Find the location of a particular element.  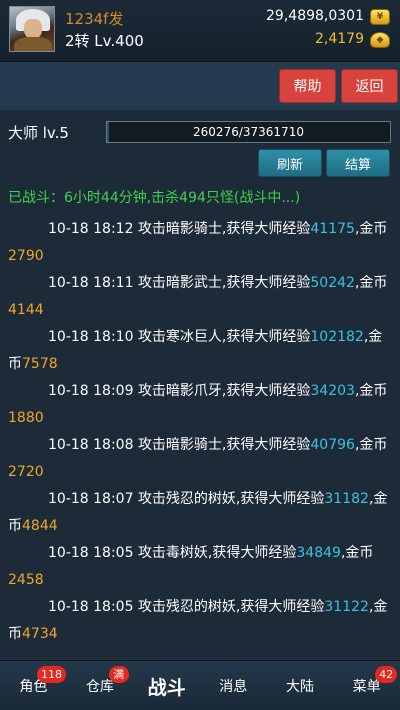

nav-menu-badge: 42 is located at coordinates (386, 674).